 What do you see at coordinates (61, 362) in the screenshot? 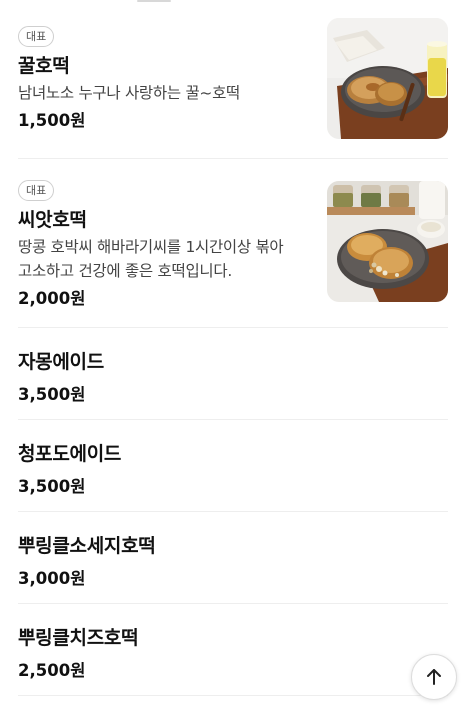
I see `menu-item-name: 자몽에이드` at bounding box center [61, 362].